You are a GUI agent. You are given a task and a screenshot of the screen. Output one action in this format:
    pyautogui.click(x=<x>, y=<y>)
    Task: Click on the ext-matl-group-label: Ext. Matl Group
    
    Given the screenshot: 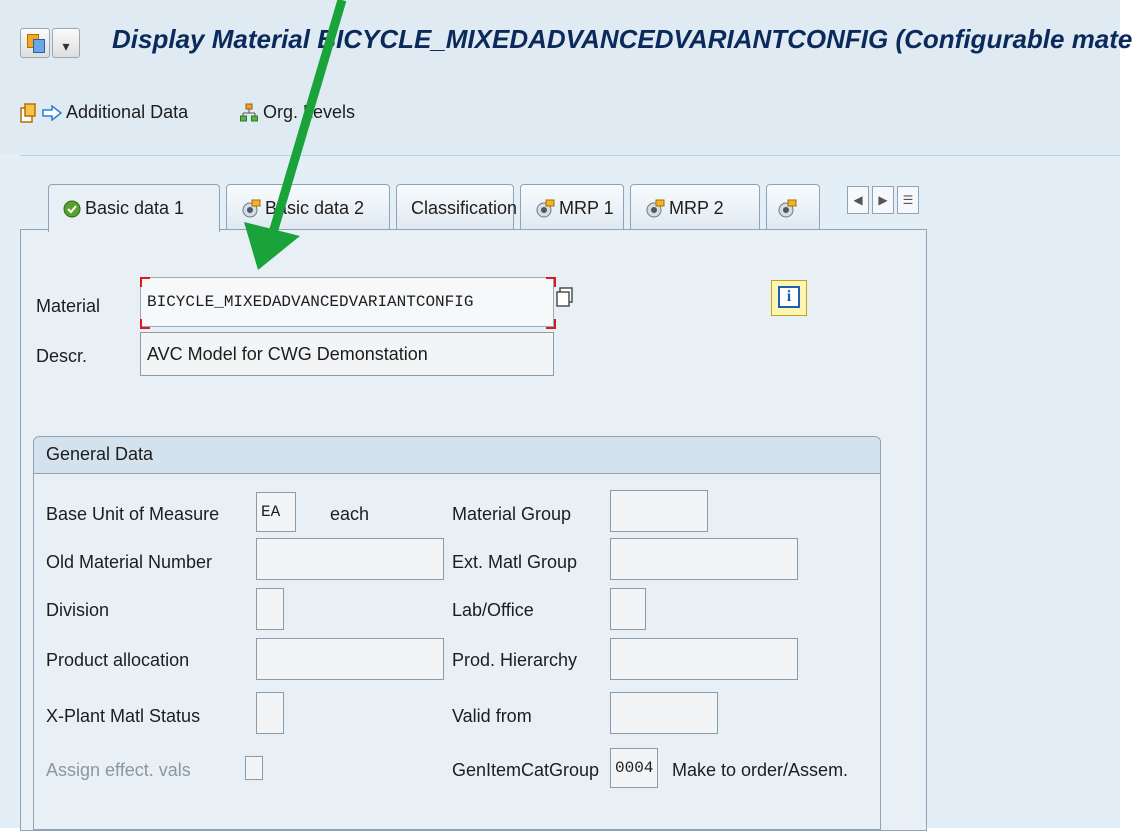 What is the action you would take?
    pyautogui.click(x=515, y=562)
    